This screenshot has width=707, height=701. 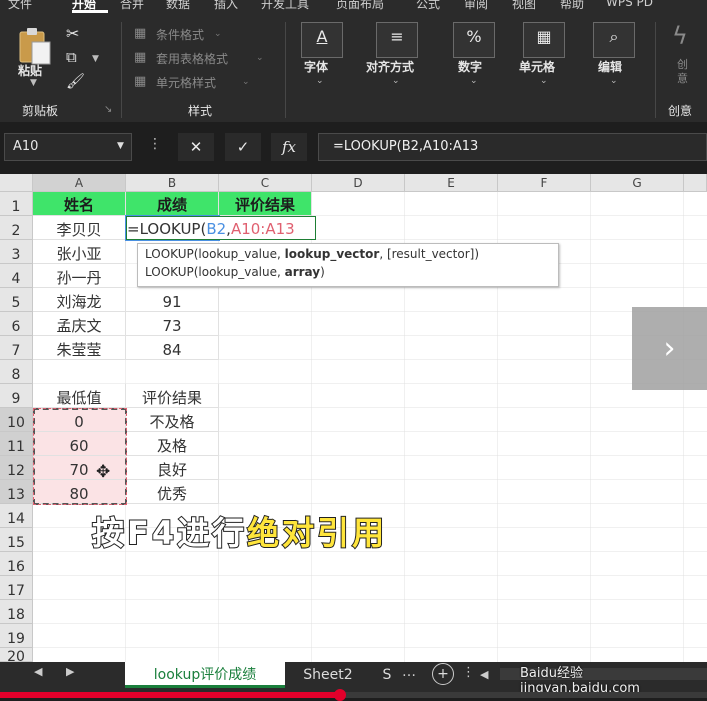 I want to click on menu-insert: 插入, so click(x=226, y=6).